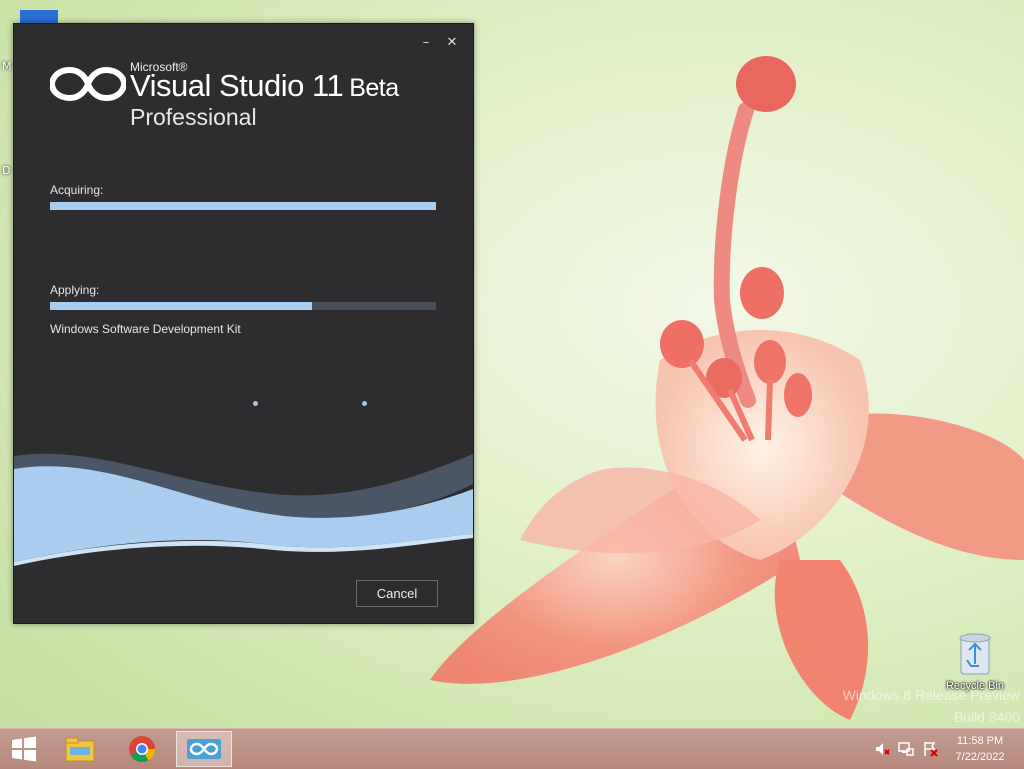  I want to click on minimize-button: –, so click(426, 43).